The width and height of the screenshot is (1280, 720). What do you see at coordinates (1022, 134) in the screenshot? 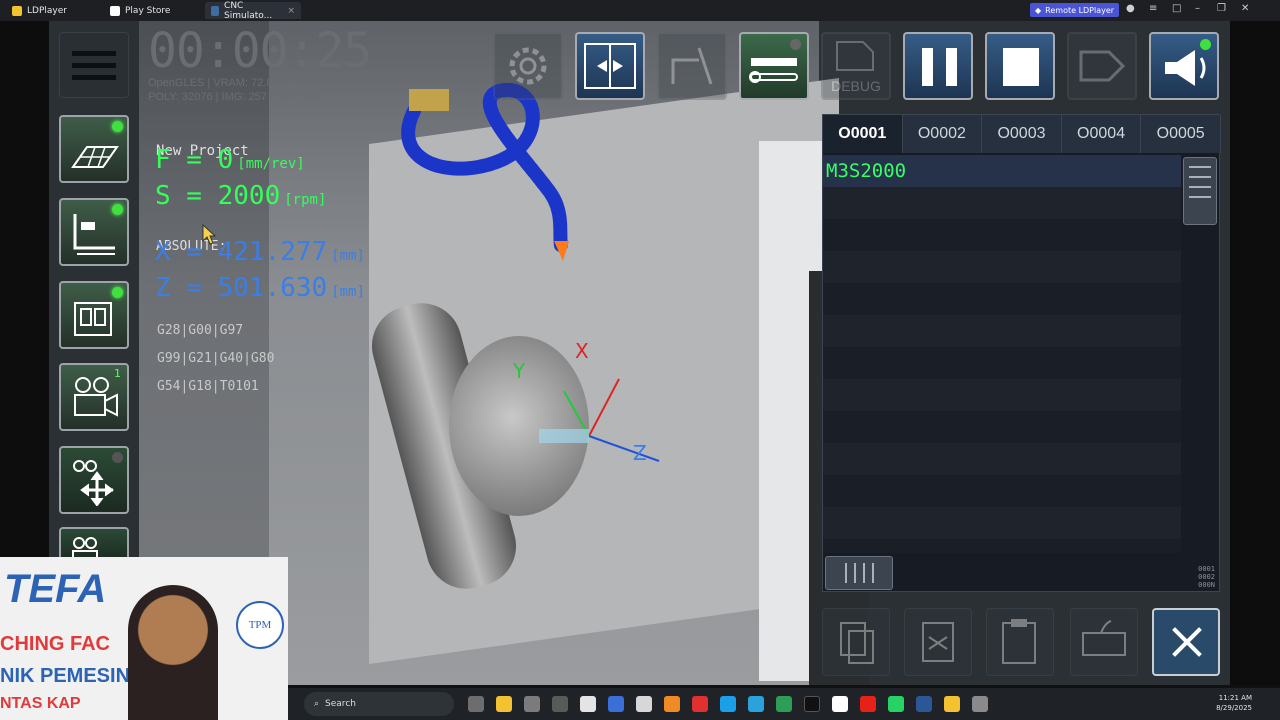
I see `tab-o0003: O0003` at bounding box center [1022, 134].